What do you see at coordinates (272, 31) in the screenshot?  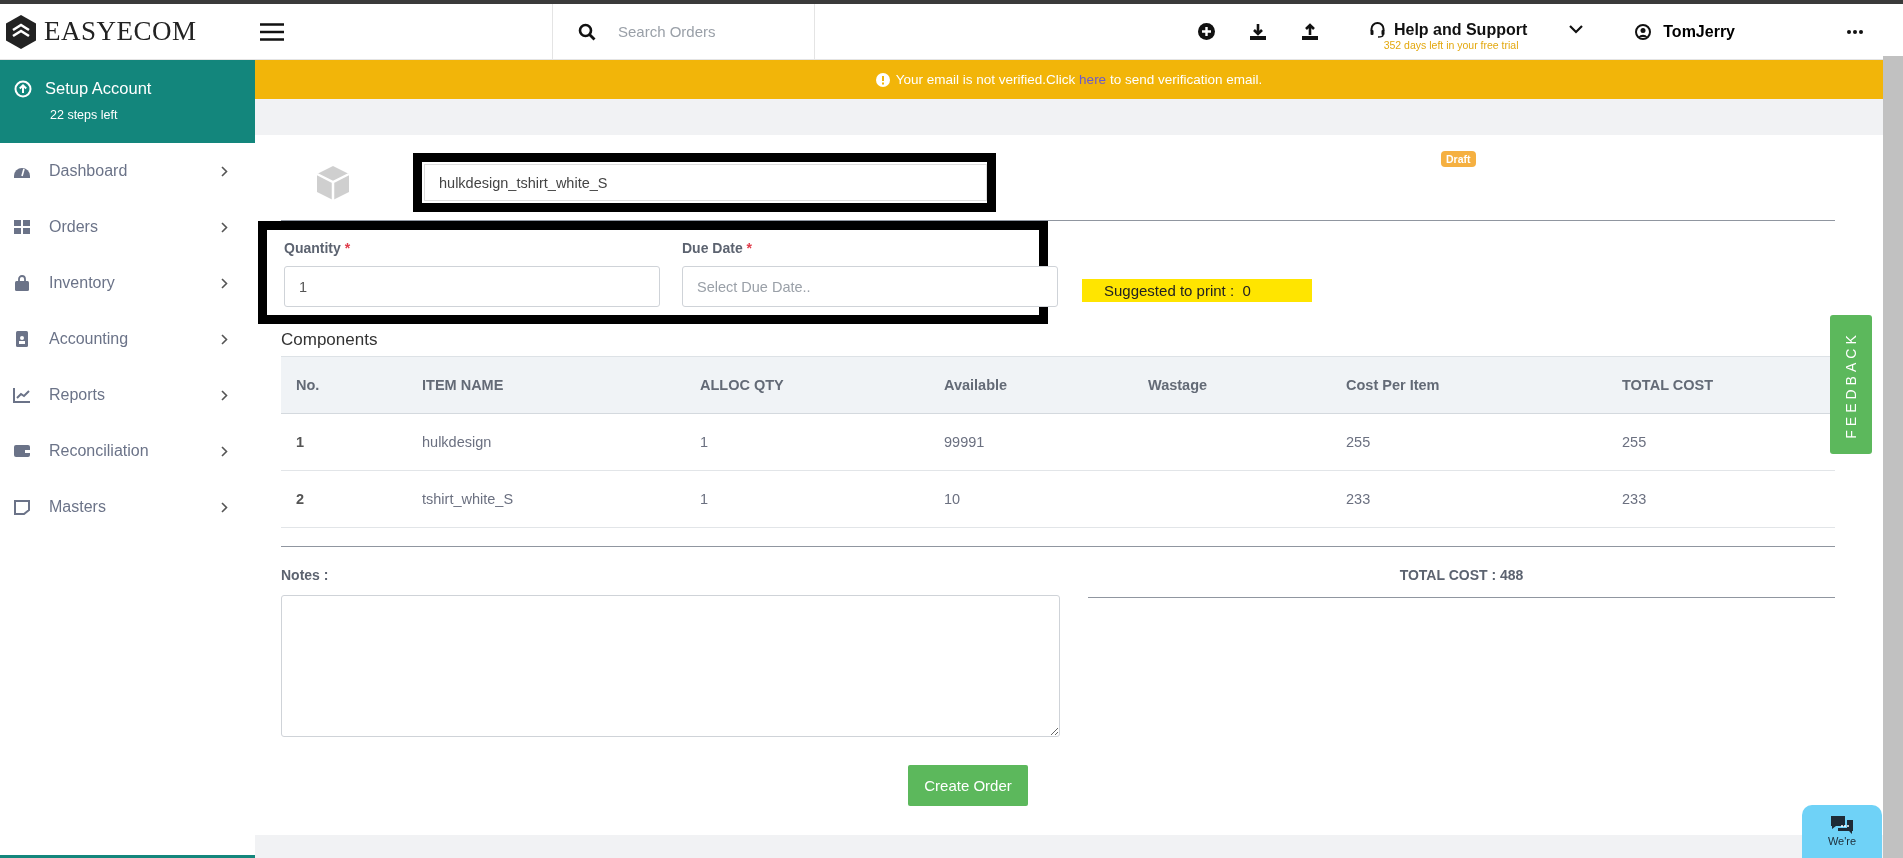 I see `menu-icon` at bounding box center [272, 31].